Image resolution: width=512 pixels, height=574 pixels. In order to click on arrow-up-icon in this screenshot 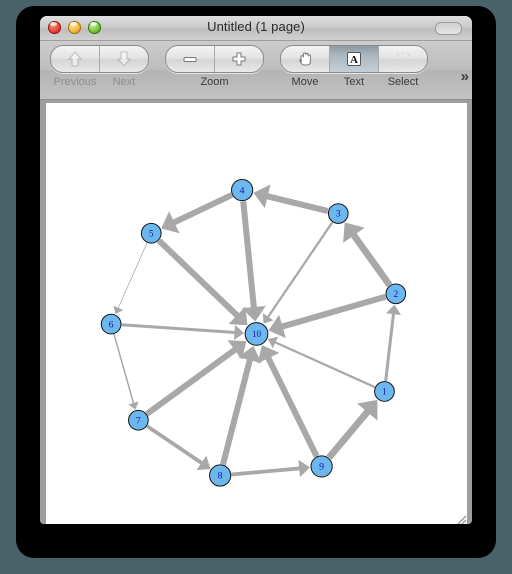, I will do `click(75, 59)`.